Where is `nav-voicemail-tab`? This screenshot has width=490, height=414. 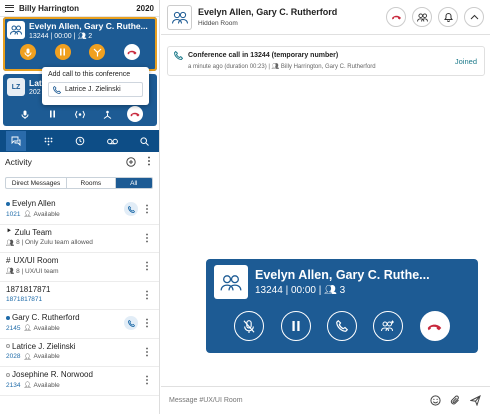
nav-voicemail-tab is located at coordinates (112, 141).